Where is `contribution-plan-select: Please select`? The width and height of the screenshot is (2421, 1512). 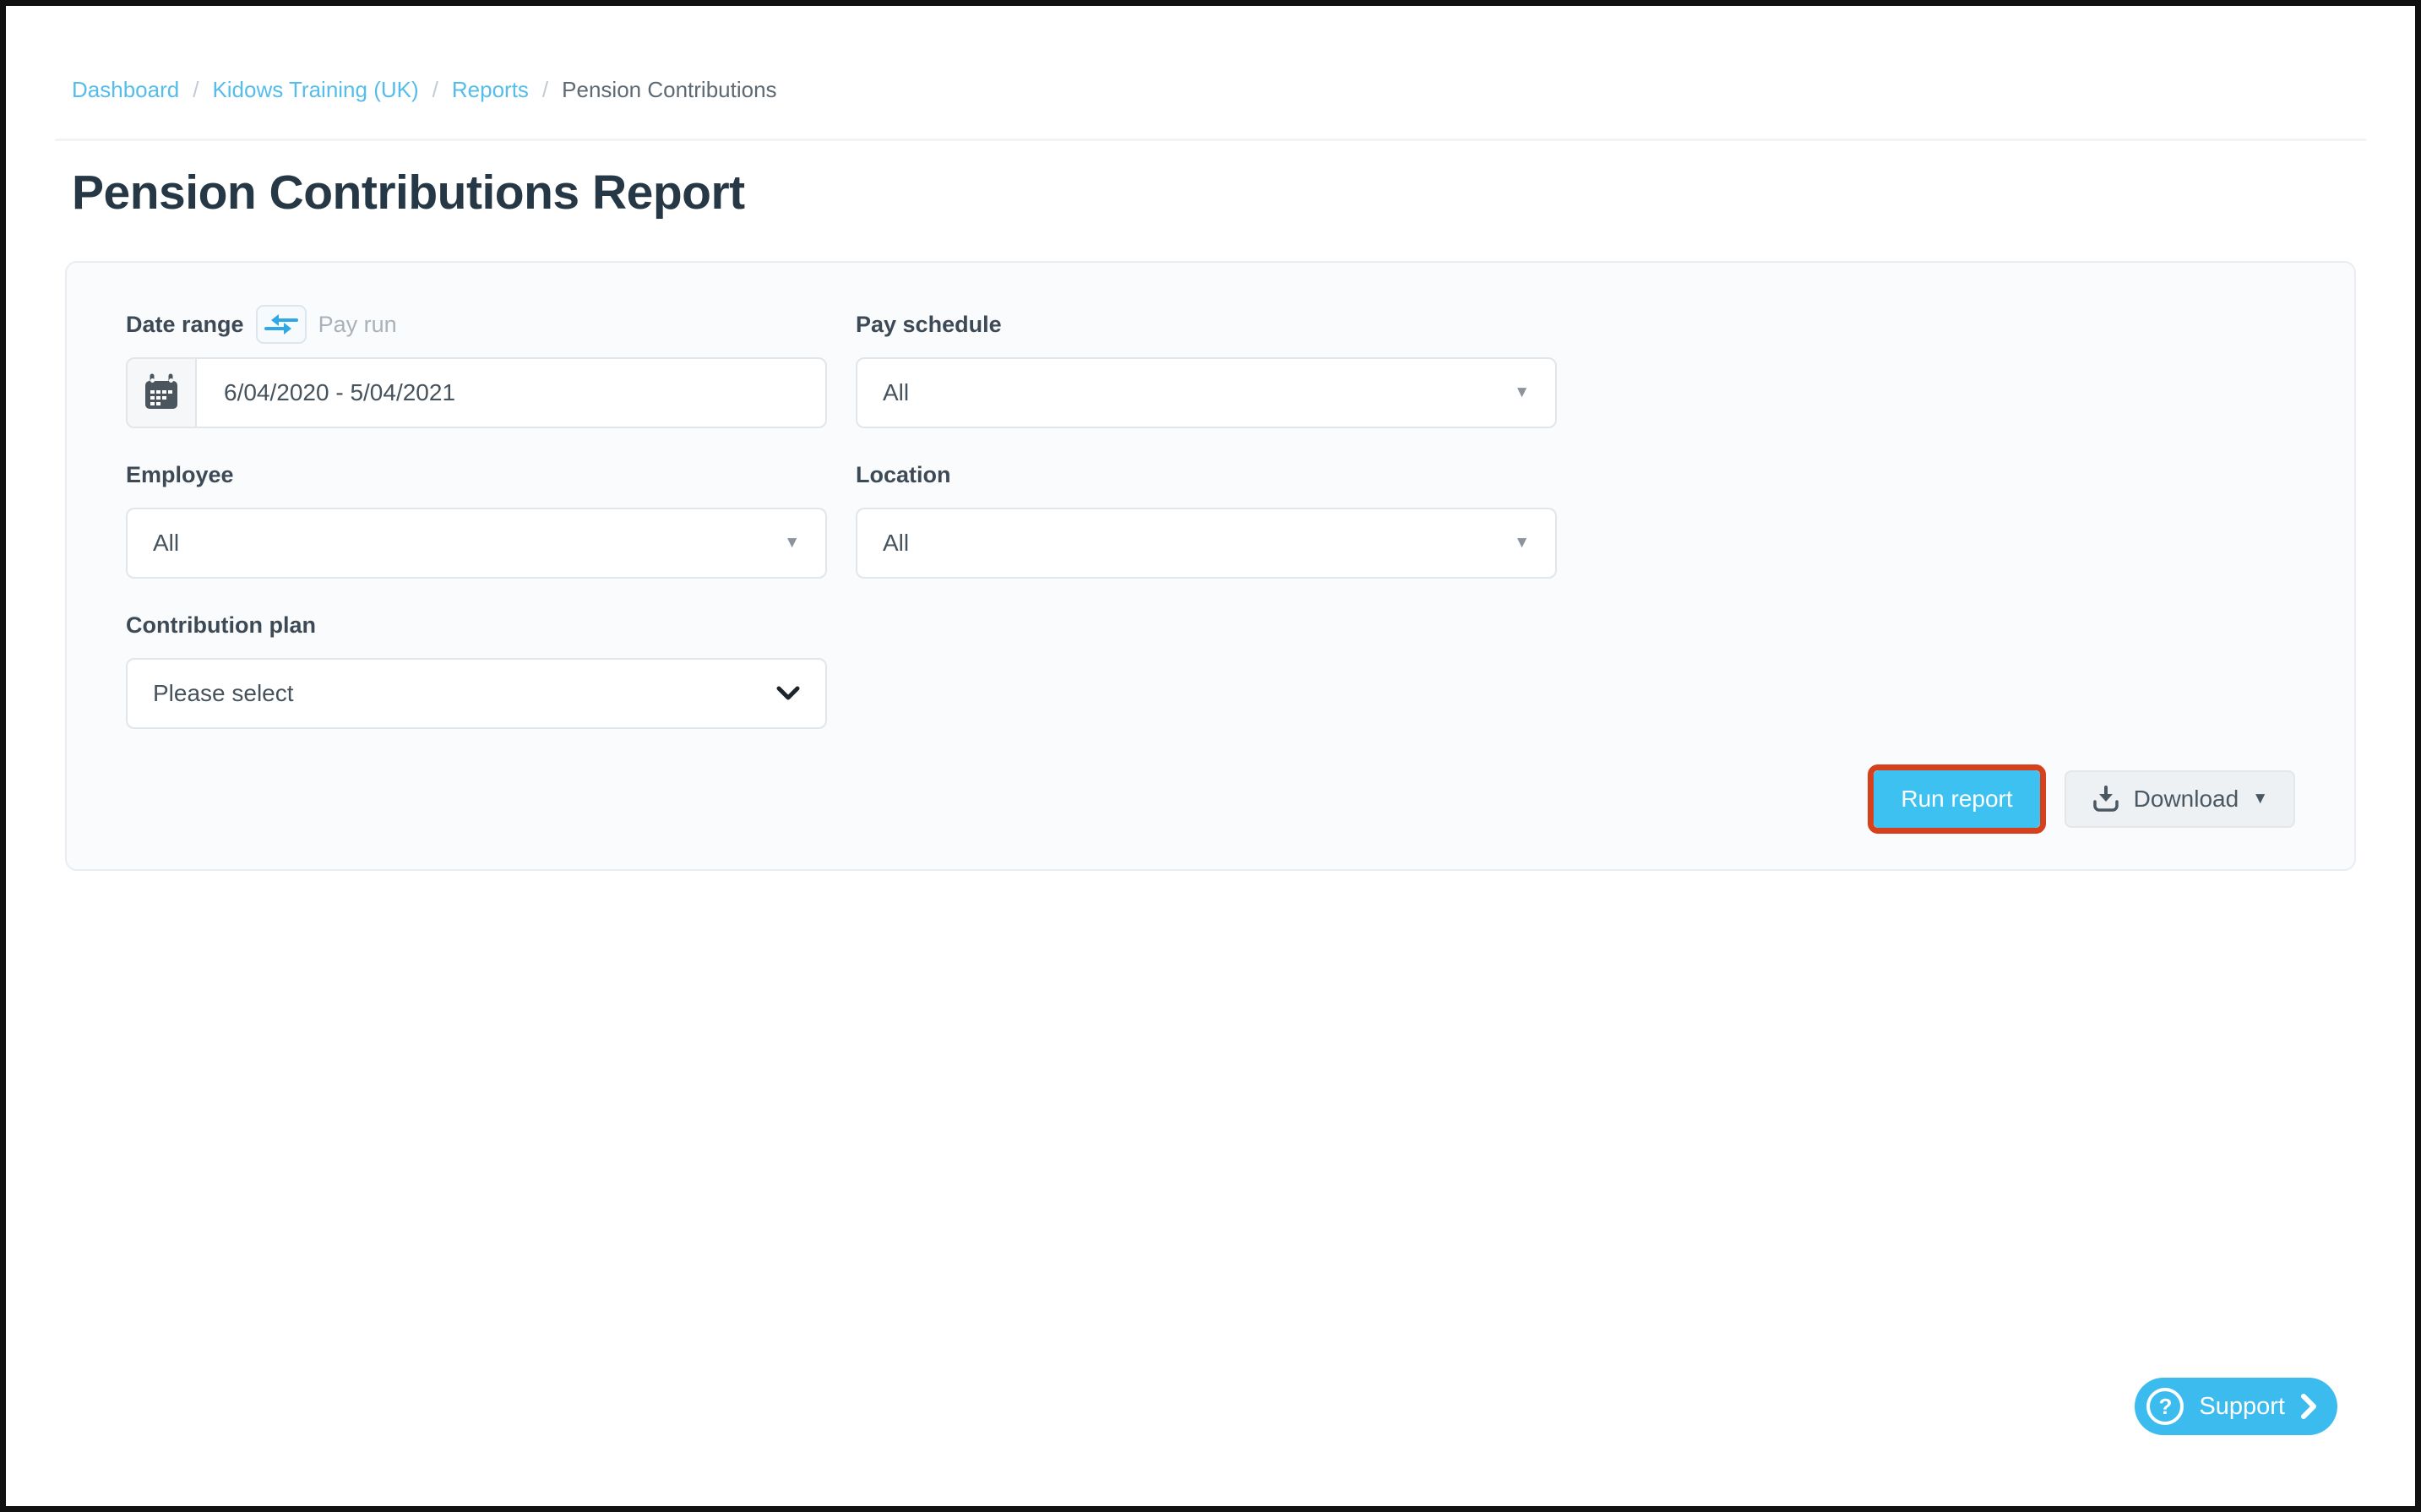 contribution-plan-select: Please select is located at coordinates (476, 694).